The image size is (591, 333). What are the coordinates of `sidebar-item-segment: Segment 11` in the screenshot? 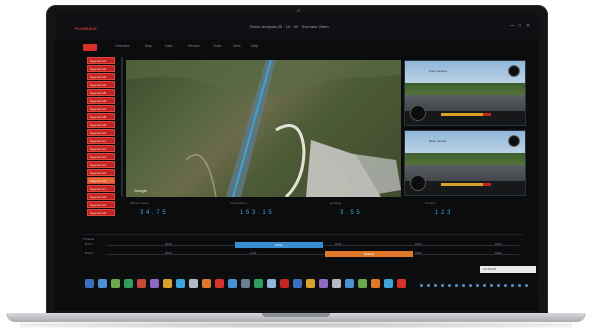 It's located at (101, 140).